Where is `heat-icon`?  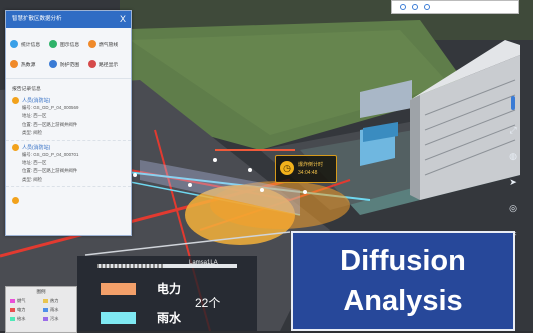 heat-icon is located at coordinates (14, 64).